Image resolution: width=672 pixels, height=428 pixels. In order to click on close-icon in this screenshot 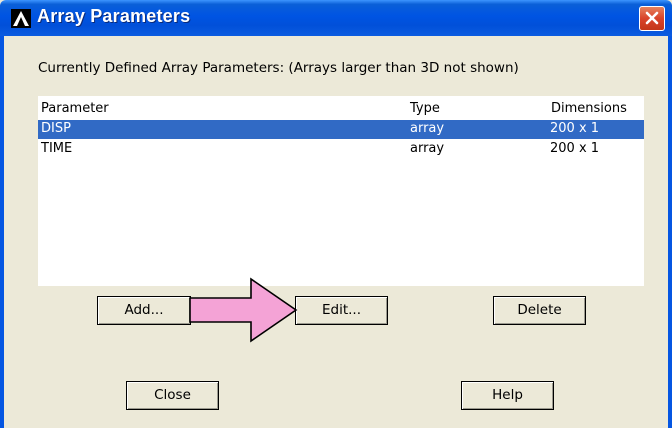, I will do `click(652, 18)`.